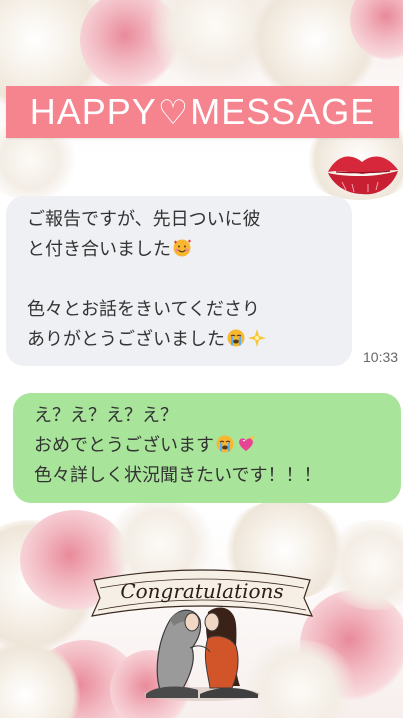  I want to click on sparkling-heart-icon, so click(247, 443).